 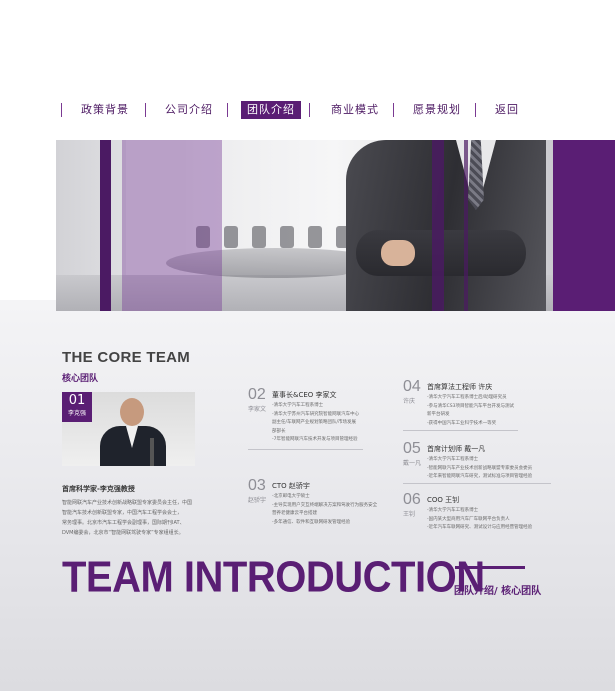 What do you see at coordinates (467, 397) in the screenshot?
I see `member-detail-line: -清华大学汽车工程系博士后/助理研究员` at bounding box center [467, 397].